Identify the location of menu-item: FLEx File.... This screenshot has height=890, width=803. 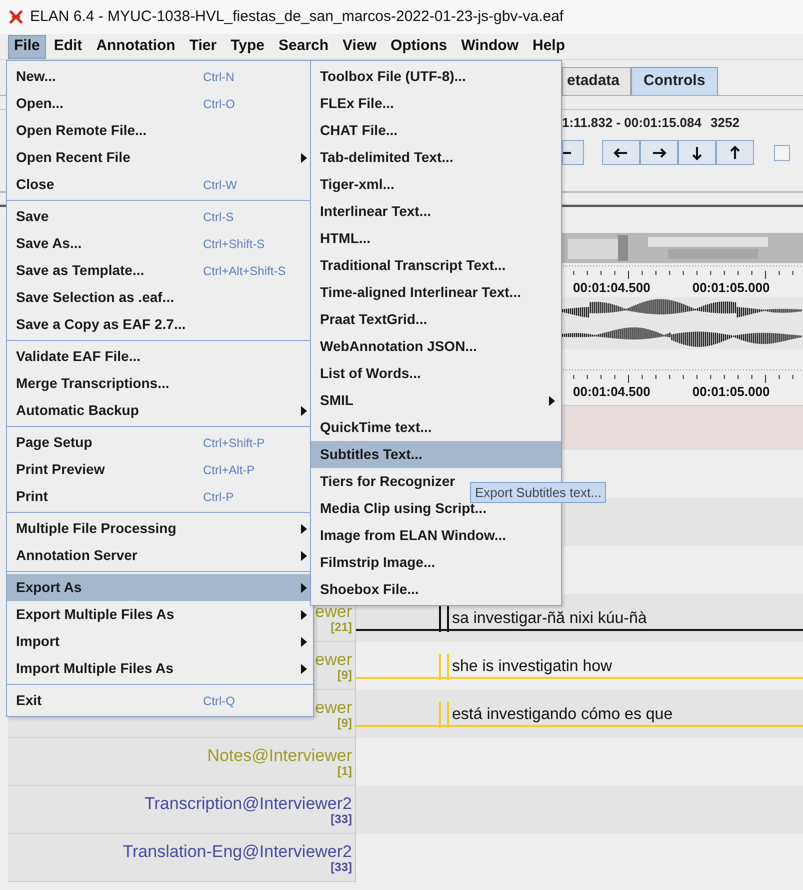
(436, 103).